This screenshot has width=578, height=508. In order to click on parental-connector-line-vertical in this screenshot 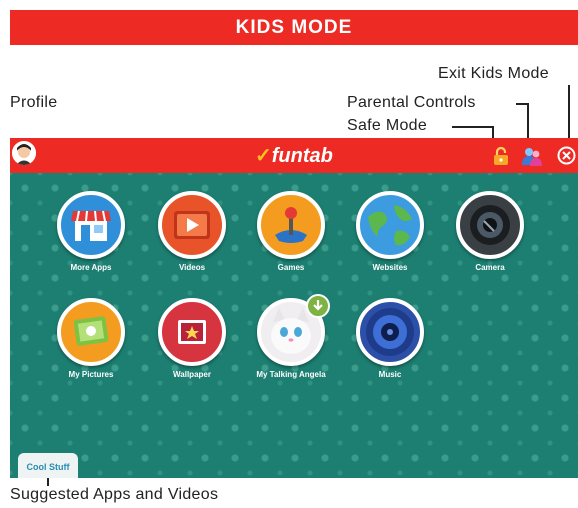, I will do `click(528, 122)`.